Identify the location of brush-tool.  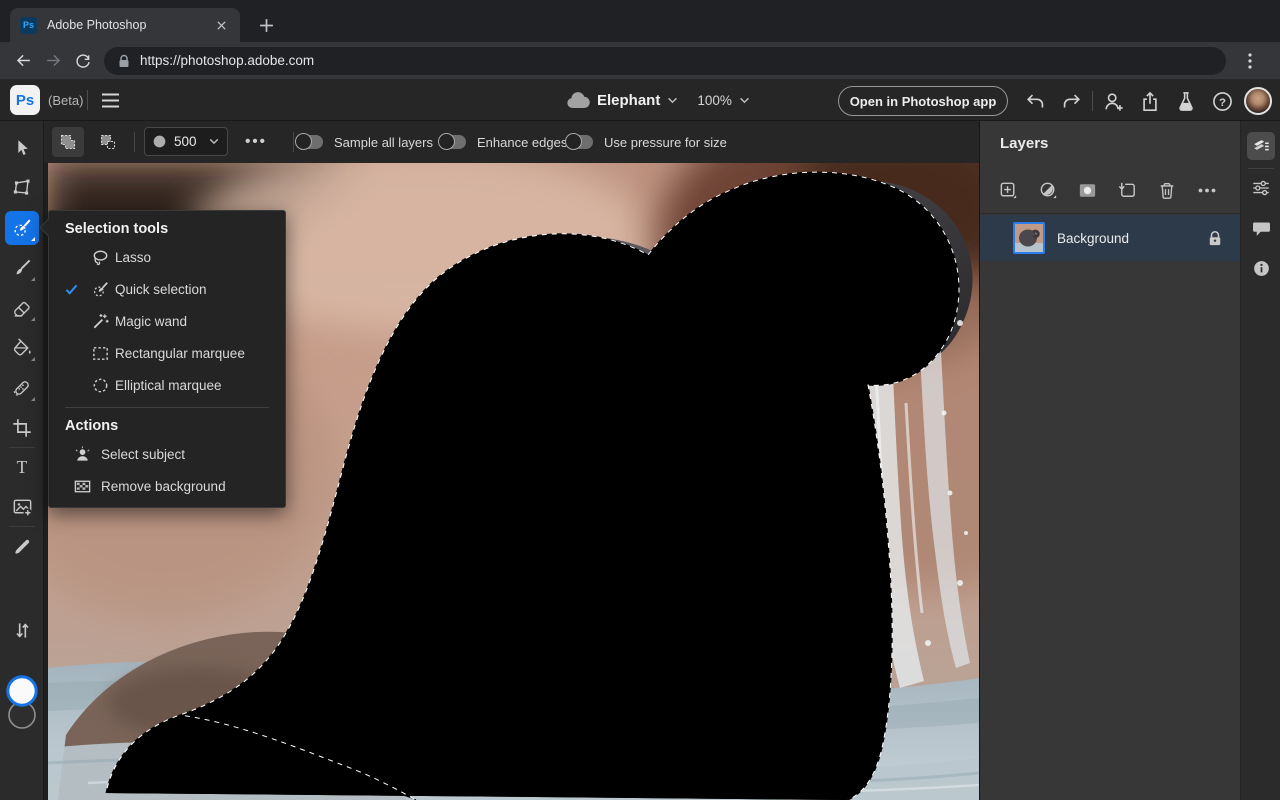
(22, 268).